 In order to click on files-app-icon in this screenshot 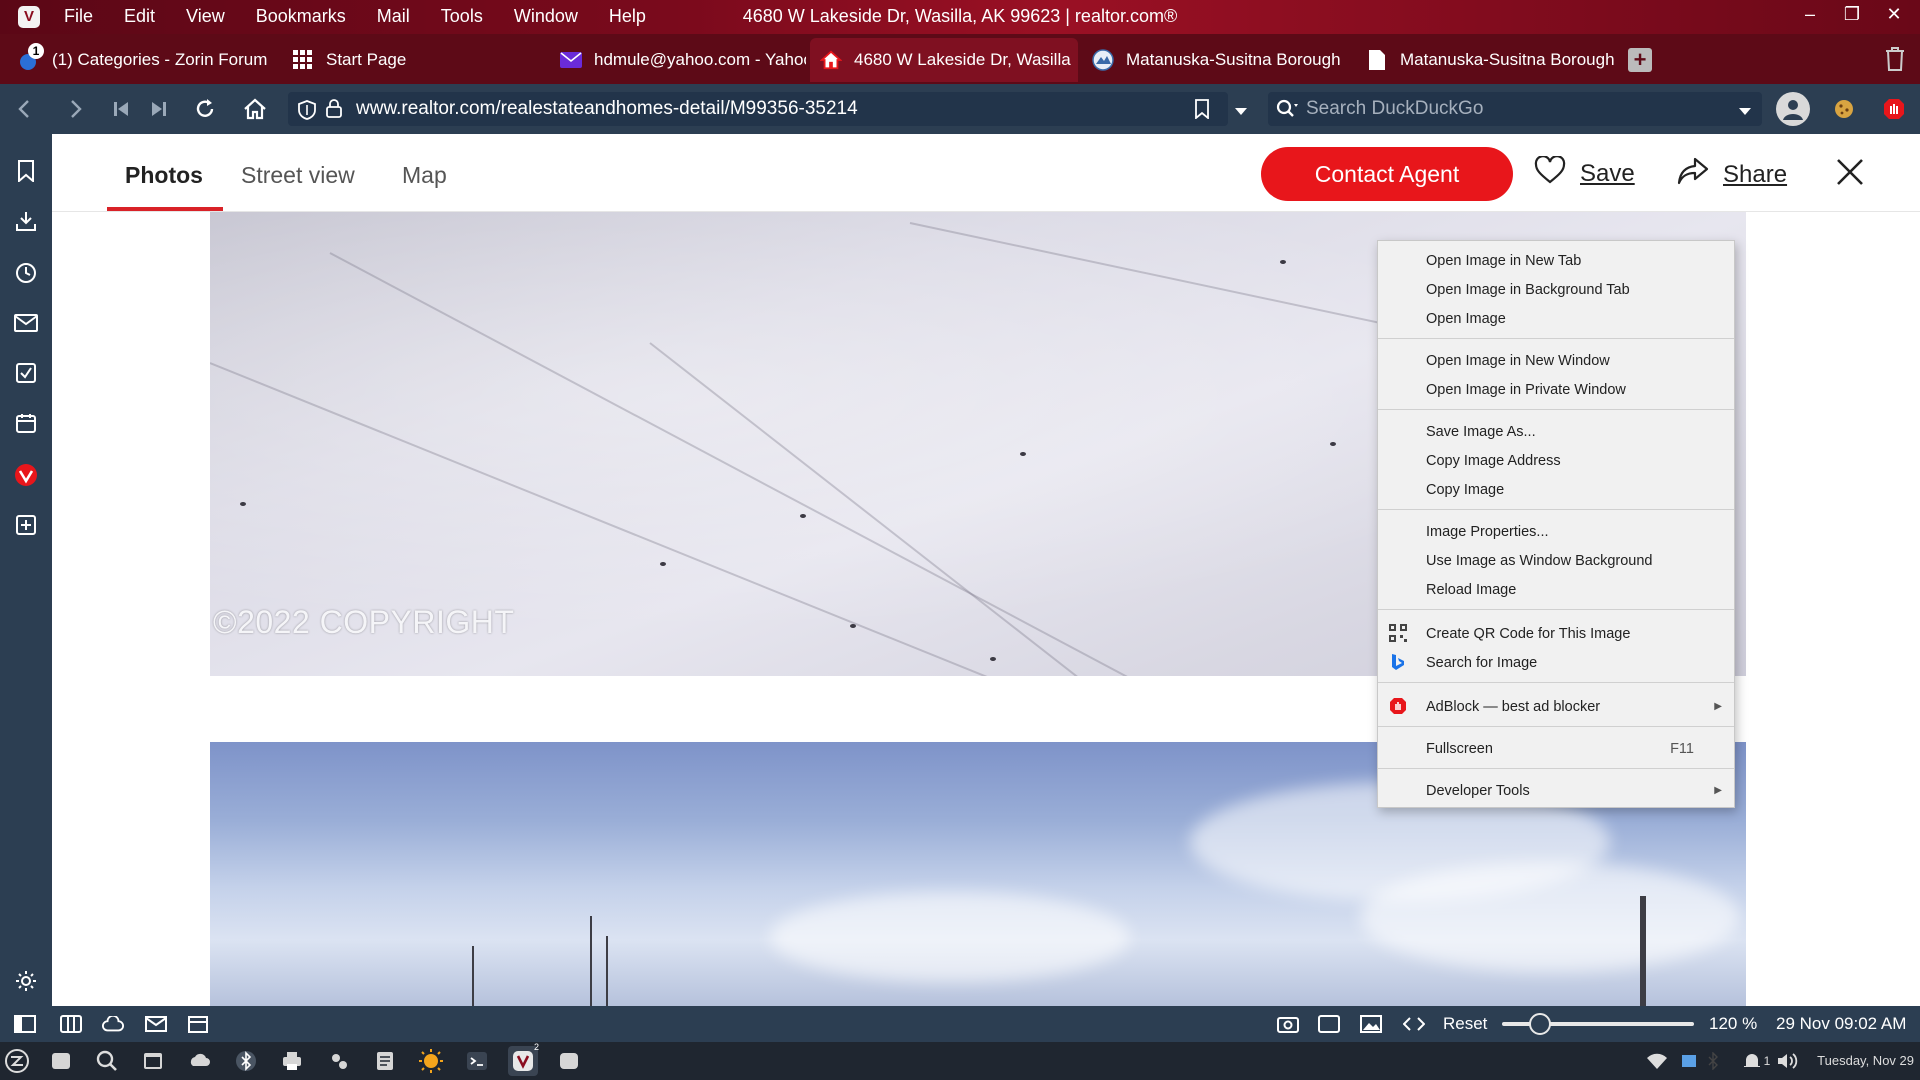, I will do `click(61, 1061)`.